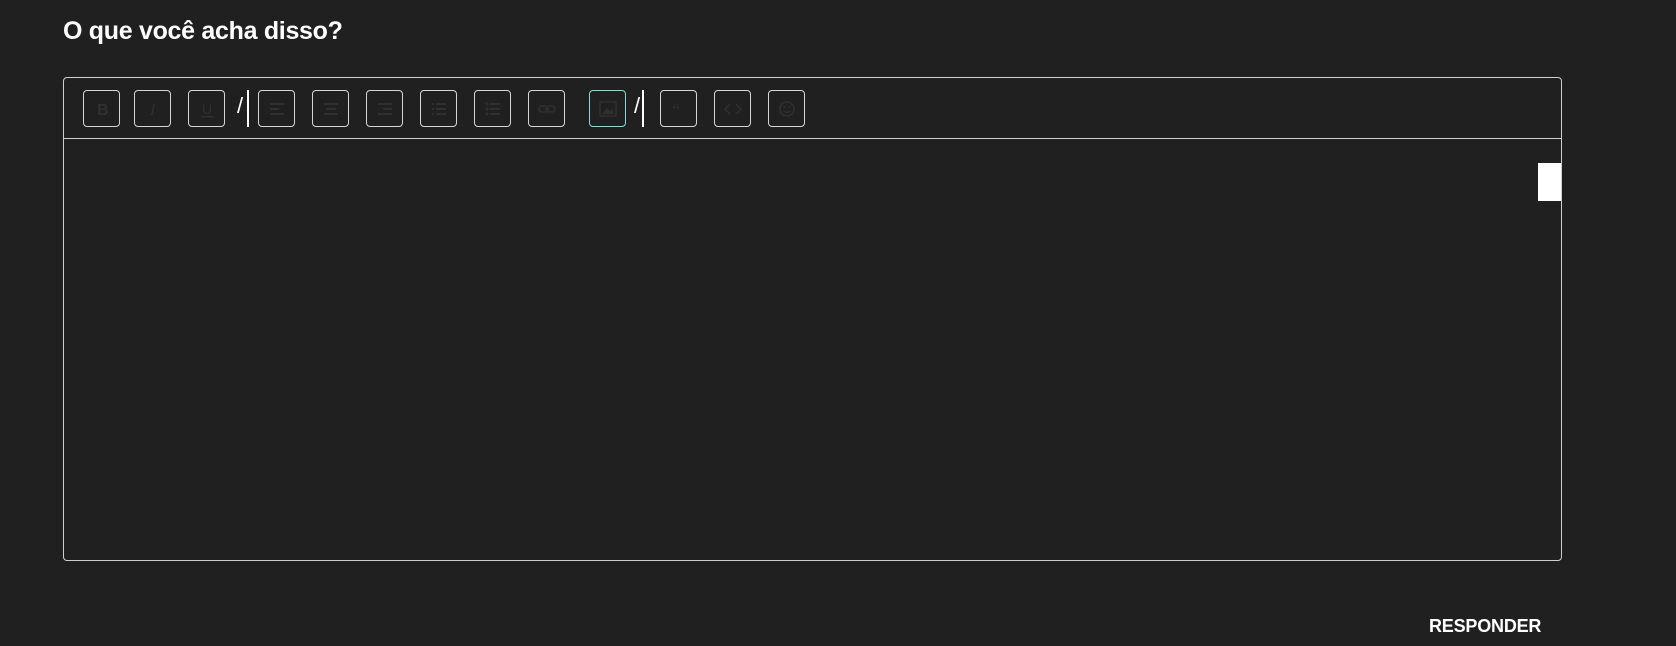 The image size is (1676, 646). Describe the element at coordinates (786, 108) in the screenshot. I see `emoji-icon` at that location.